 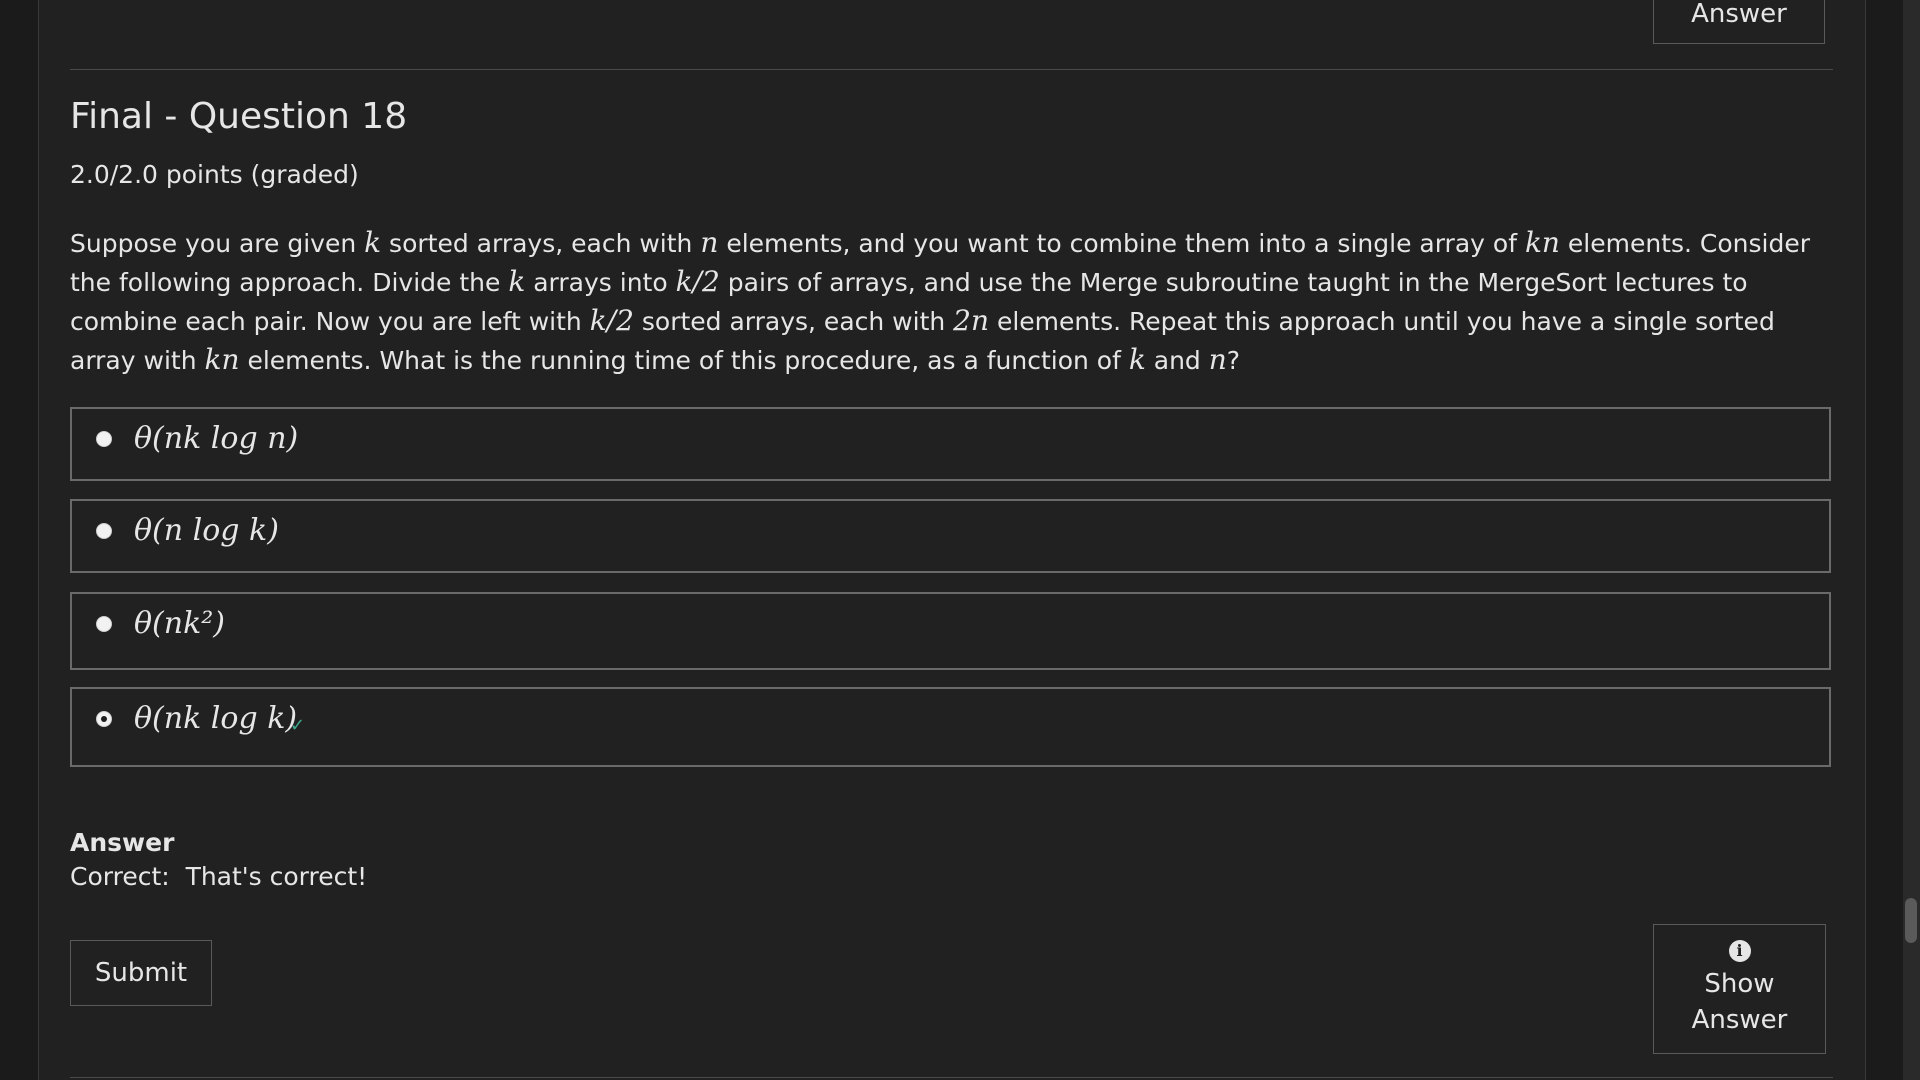 What do you see at coordinates (219, 876) in the screenshot?
I see `answer-feedback: Correct: That's correct!` at bounding box center [219, 876].